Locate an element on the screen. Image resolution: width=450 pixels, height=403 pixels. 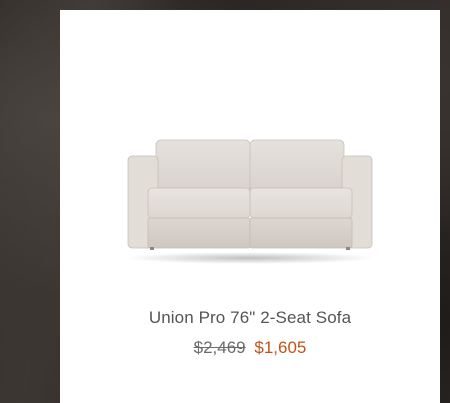
product-name: Union Pro 76" 2-Seat Sofa is located at coordinates (250, 318).